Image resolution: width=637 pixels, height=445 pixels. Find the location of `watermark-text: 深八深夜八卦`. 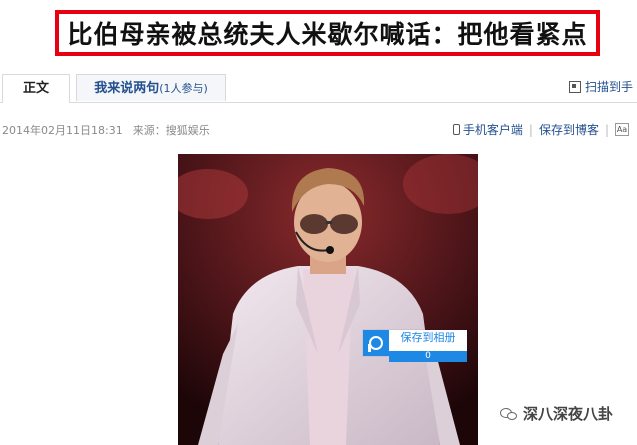

watermark-text: 深八深夜八卦 is located at coordinates (568, 414).